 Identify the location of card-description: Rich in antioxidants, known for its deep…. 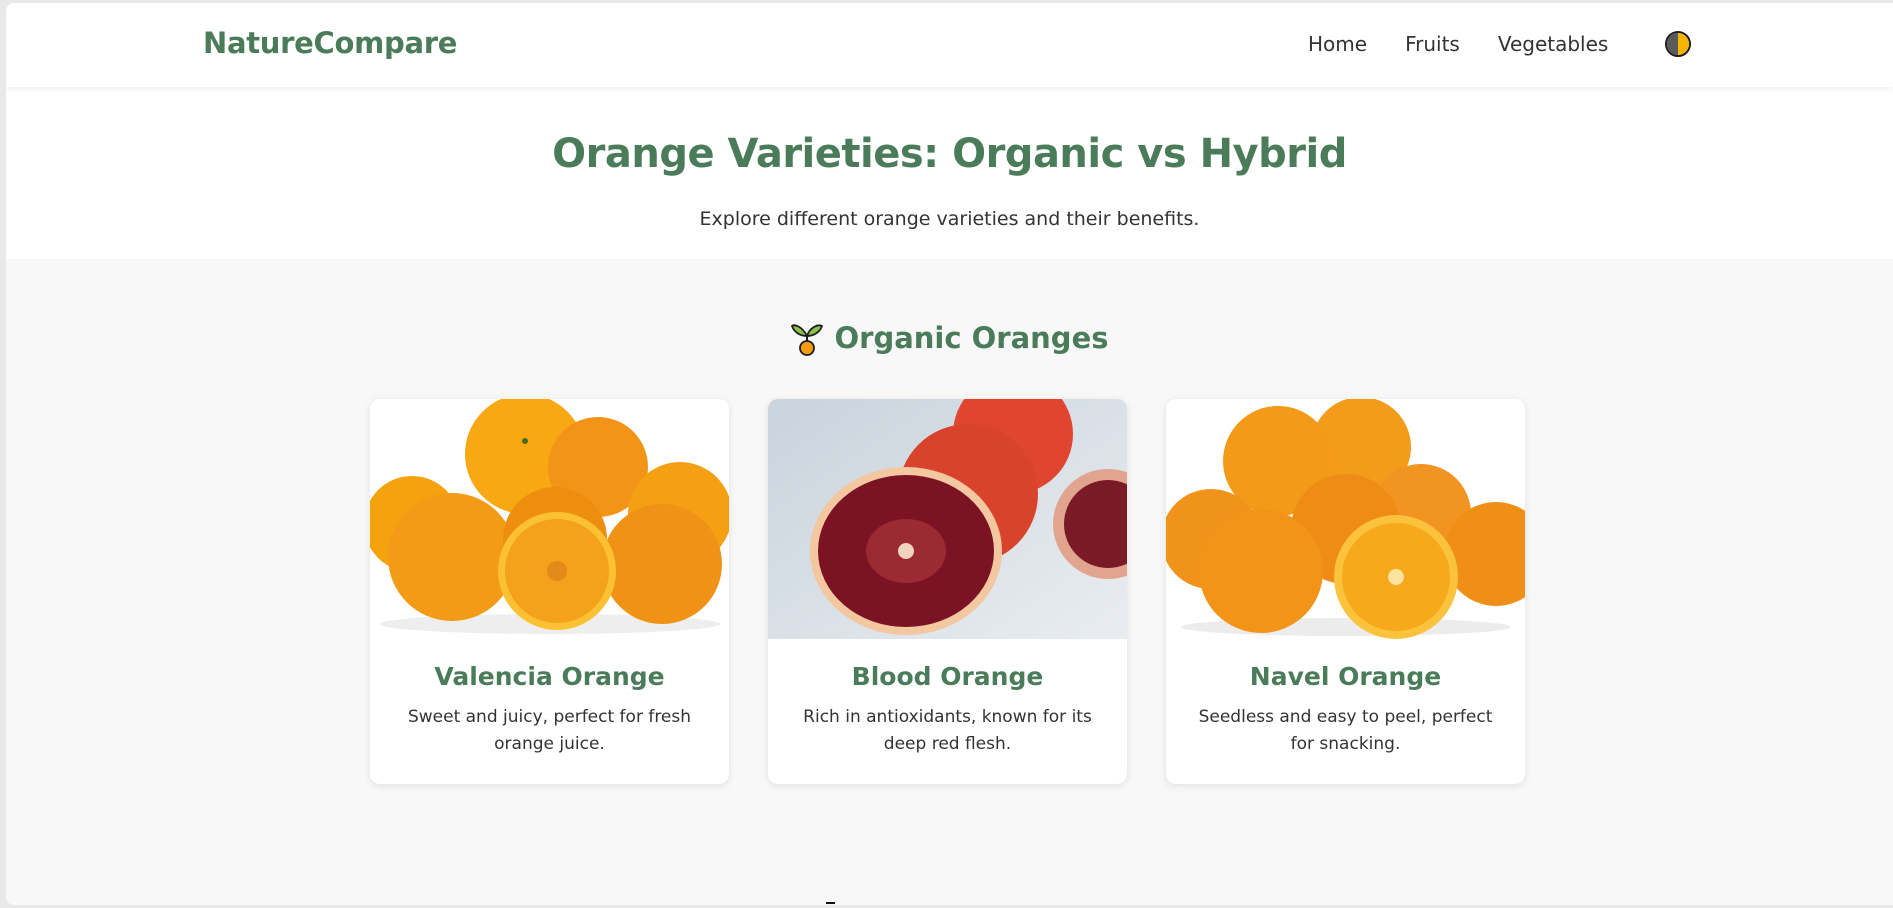
(947, 730).